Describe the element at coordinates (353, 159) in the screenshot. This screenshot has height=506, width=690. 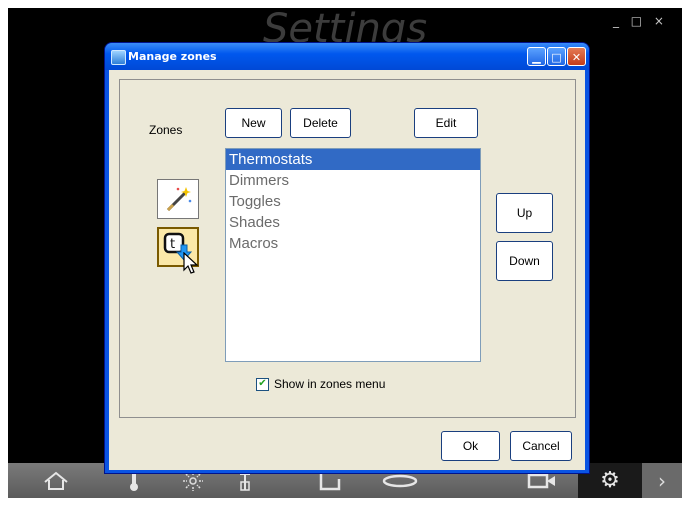
I see `list-item-thermostats: Thermostats` at that location.